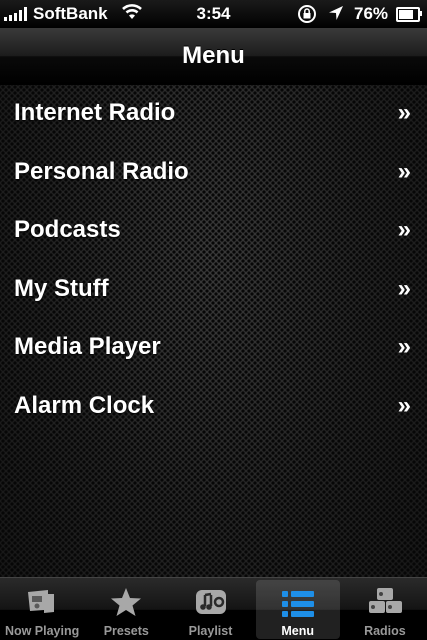 The height and width of the screenshot is (640, 427). What do you see at coordinates (213, 231) in the screenshot?
I see `menu-item-podcasts: Podcasts »` at bounding box center [213, 231].